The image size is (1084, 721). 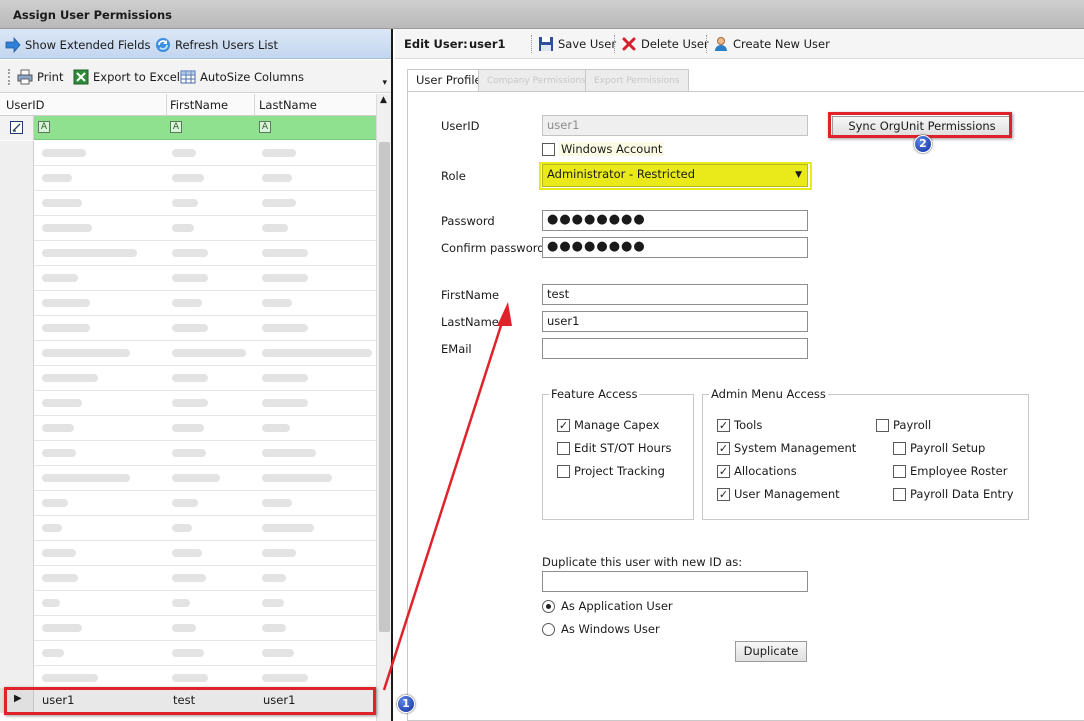 What do you see at coordinates (13, 45) in the screenshot?
I see `arrow-right-icon` at bounding box center [13, 45].